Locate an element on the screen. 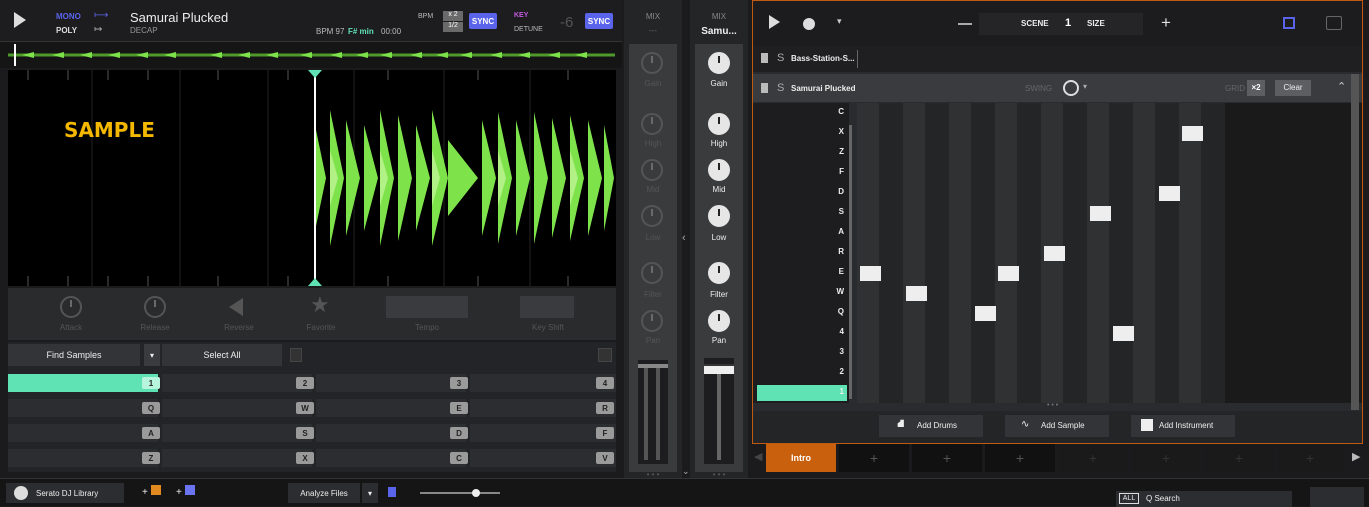  mixer2-mid-knob is located at coordinates (719, 170).